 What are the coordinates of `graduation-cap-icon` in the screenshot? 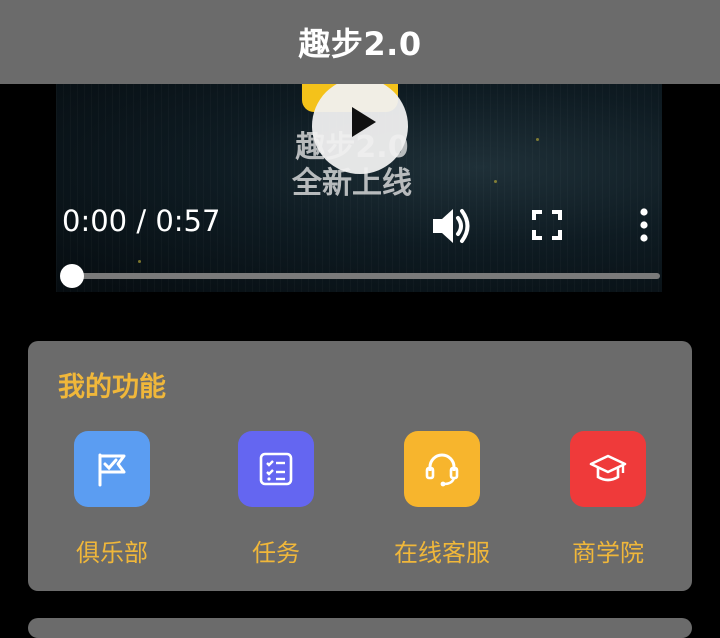 It's located at (608, 468).